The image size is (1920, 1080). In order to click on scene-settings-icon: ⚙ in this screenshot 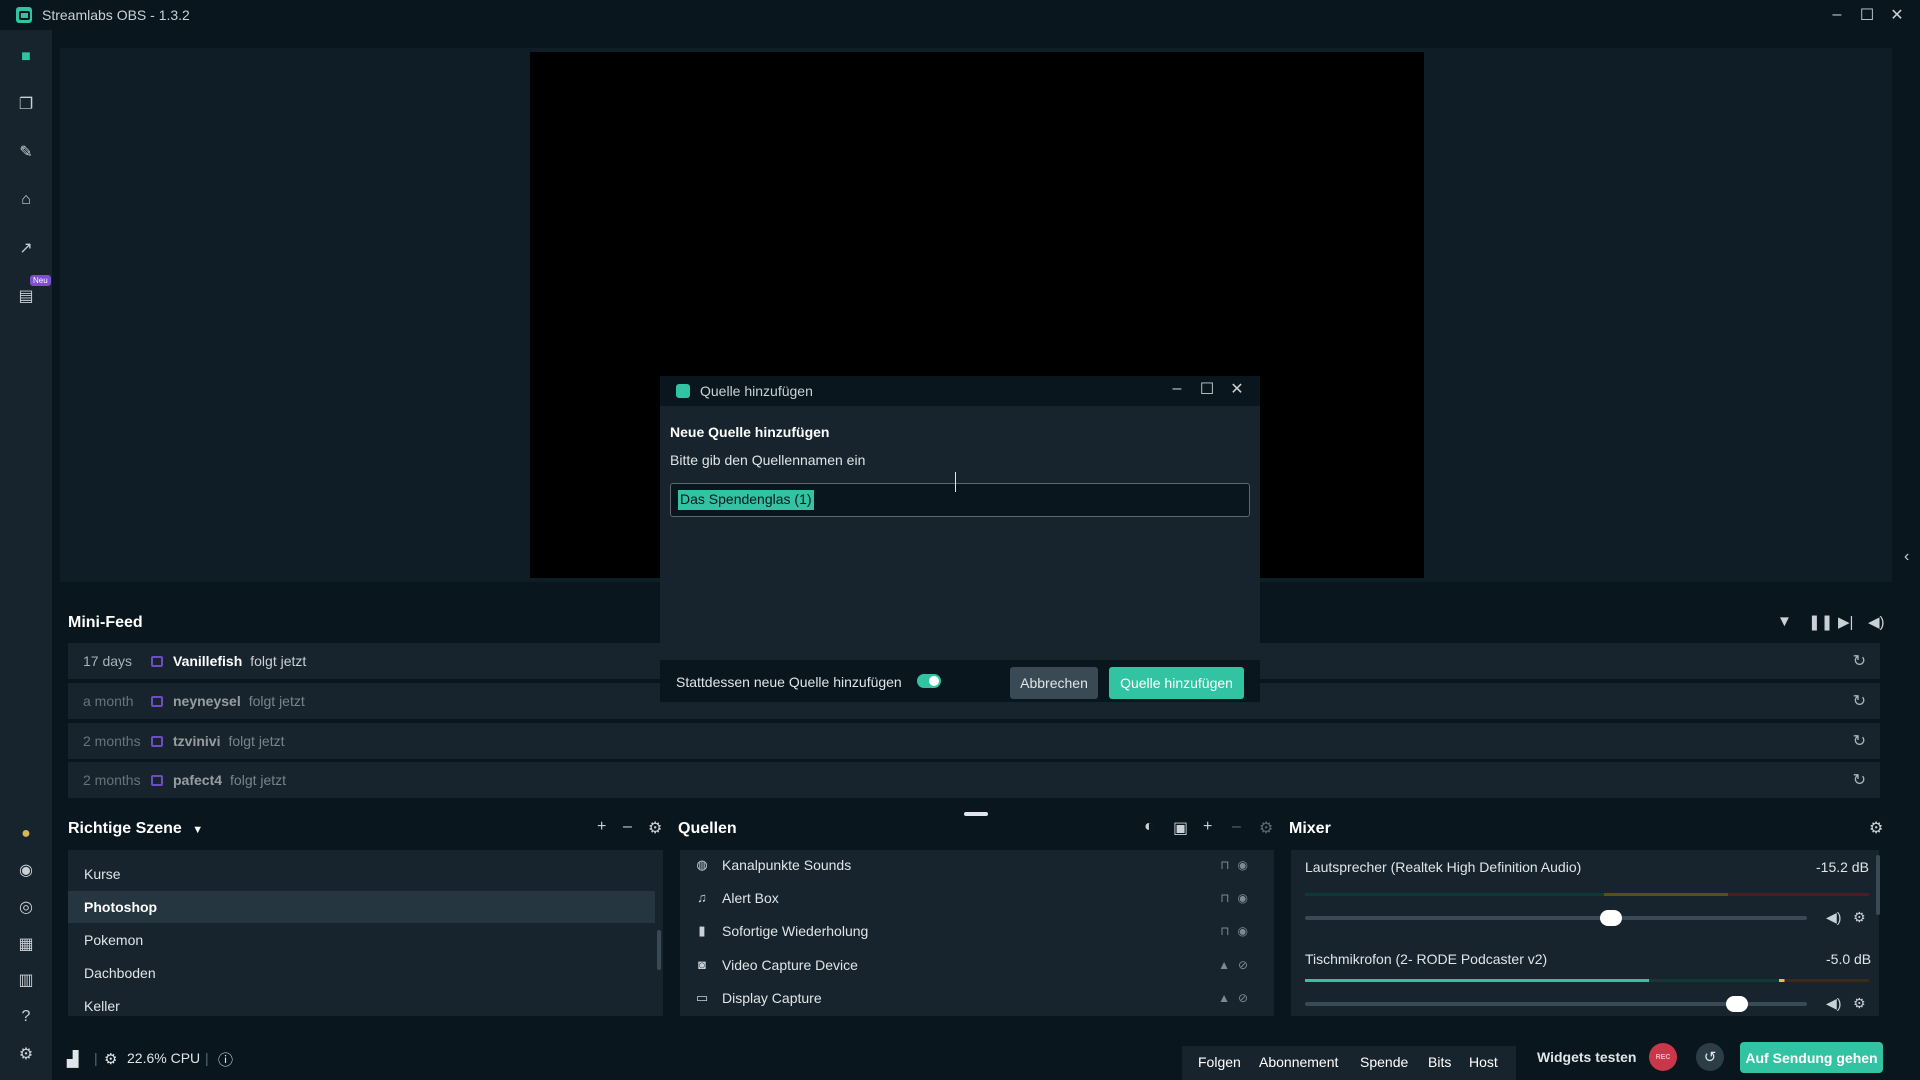, I will do `click(655, 828)`.